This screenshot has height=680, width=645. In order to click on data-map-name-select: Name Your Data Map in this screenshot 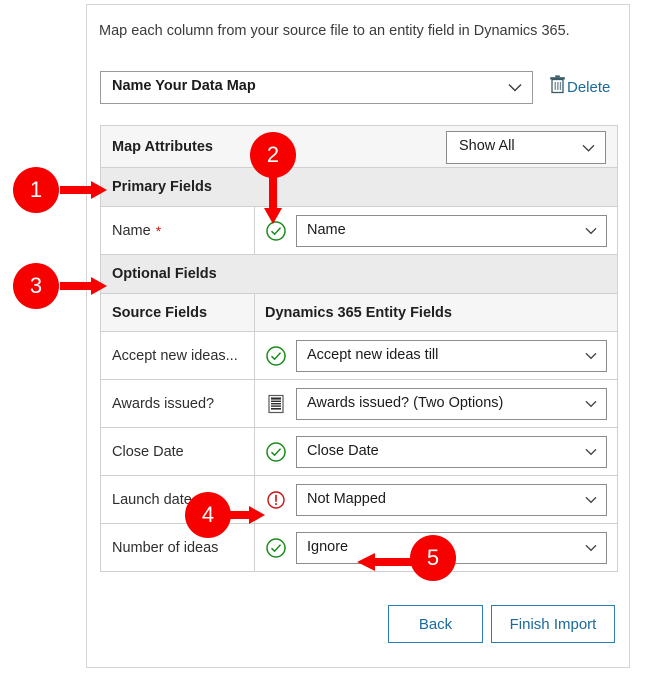, I will do `click(316, 87)`.